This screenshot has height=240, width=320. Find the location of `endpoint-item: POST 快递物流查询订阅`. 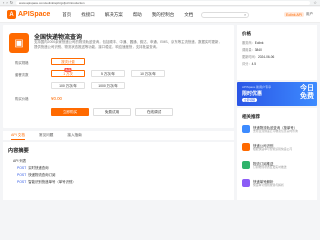

endpoint-item: POST 快递物流查询订阅 is located at coordinates (36, 174).